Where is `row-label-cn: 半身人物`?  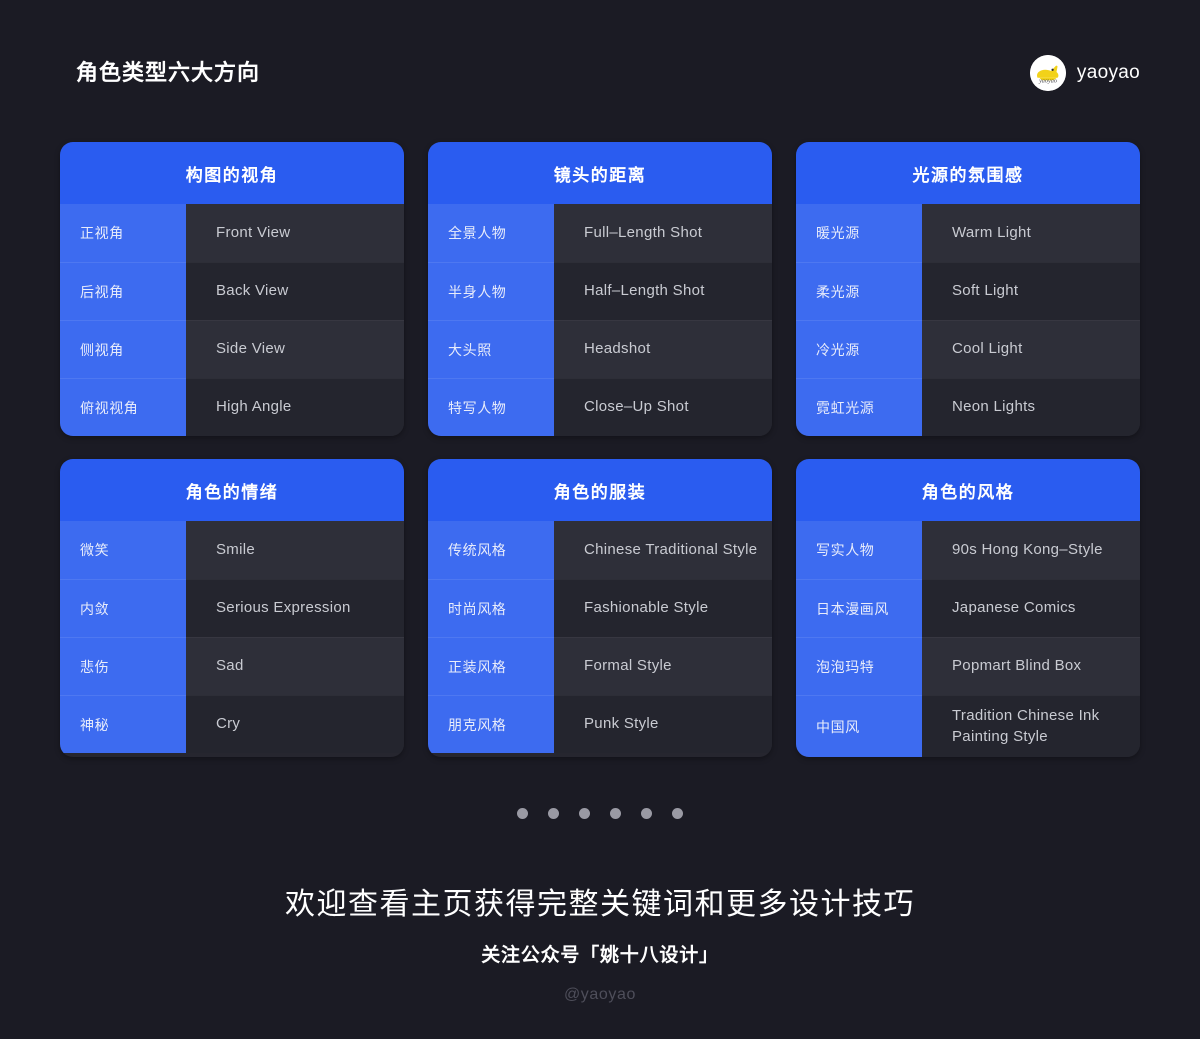 row-label-cn: 半身人物 is located at coordinates (491, 291).